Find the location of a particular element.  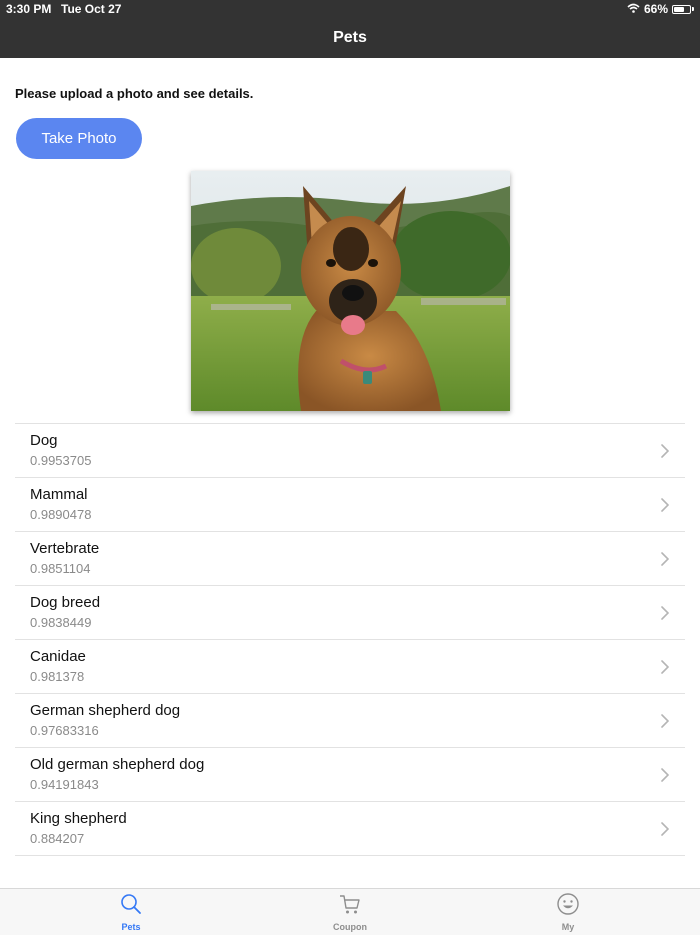

list-item: Dog breed 0.9838449 is located at coordinates (350, 613).